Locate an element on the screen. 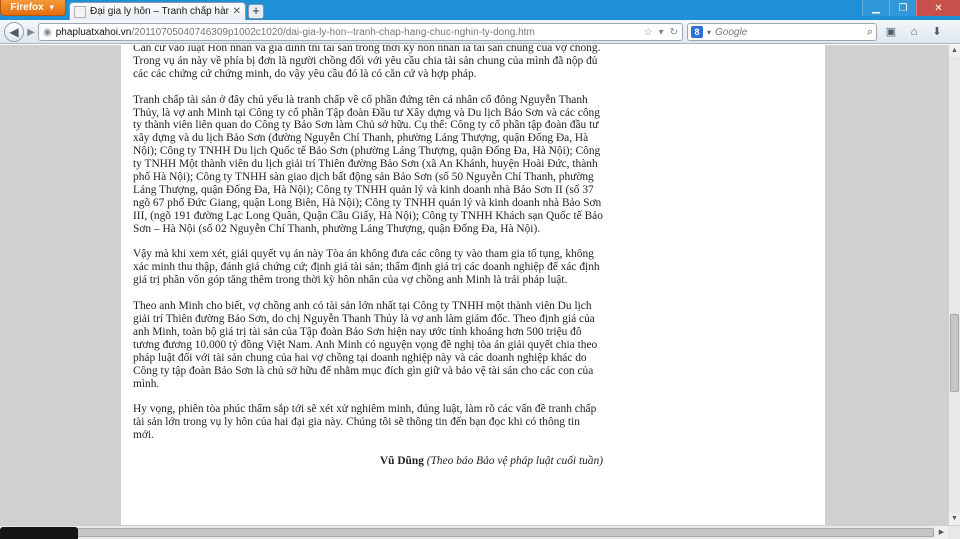 This screenshot has width=960, height=539. minimize-button: ▁ is located at coordinates (875, 8).